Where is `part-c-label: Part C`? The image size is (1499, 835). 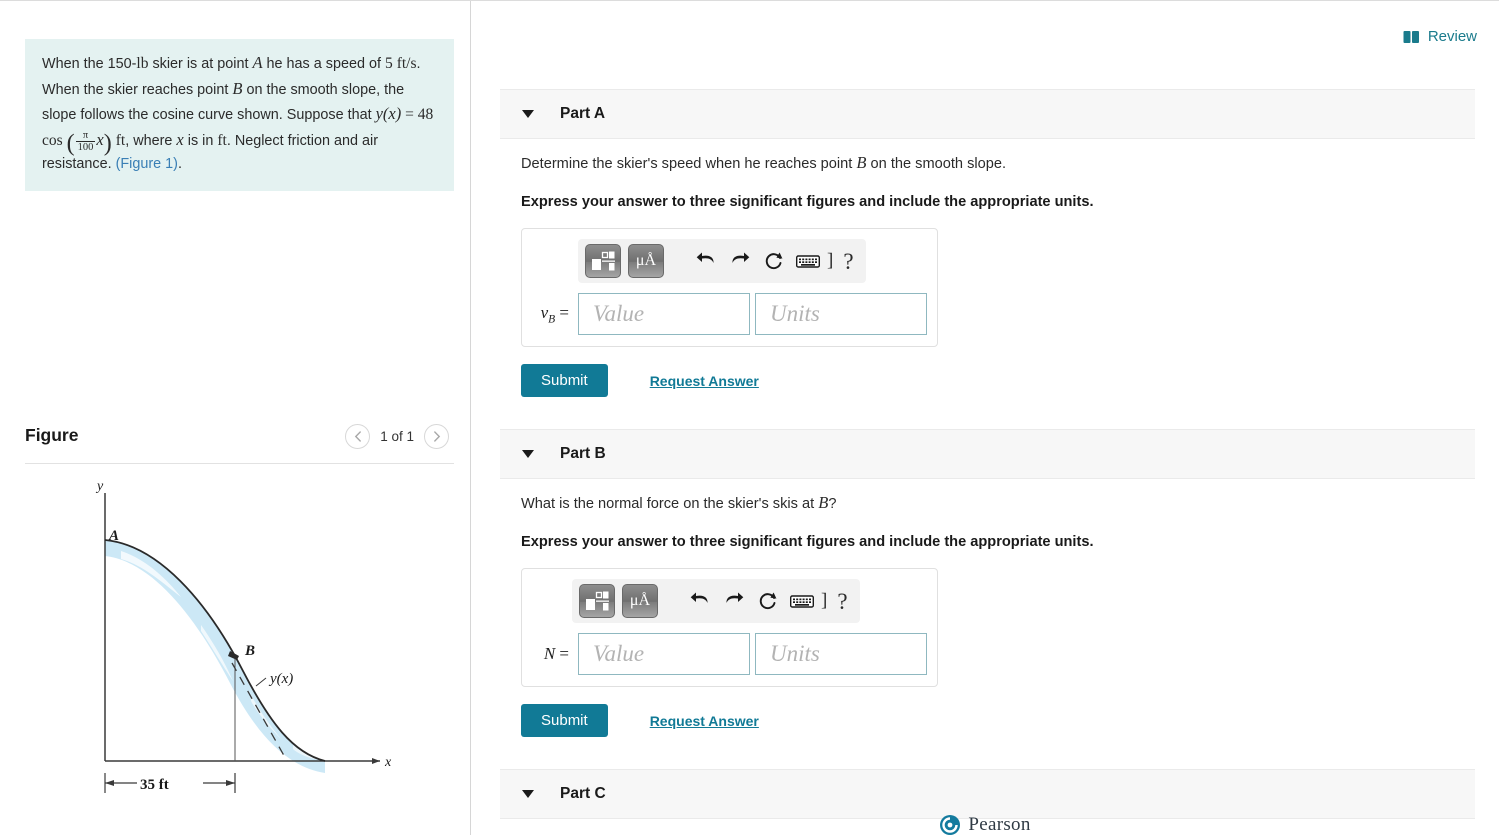
part-c-label: Part C is located at coordinates (583, 793).